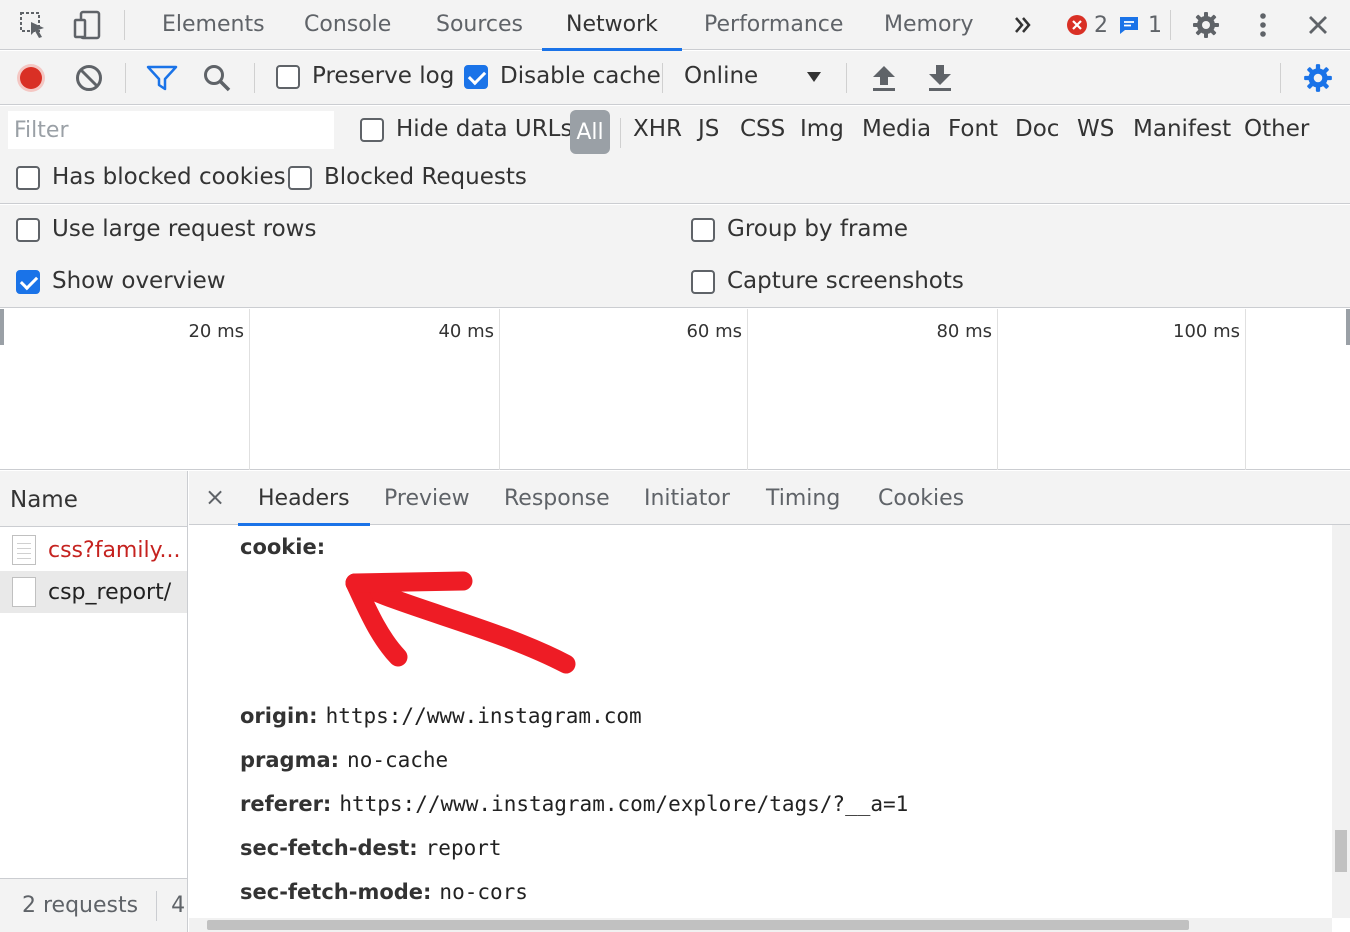  I want to click on header-name: origin:, so click(279, 716).